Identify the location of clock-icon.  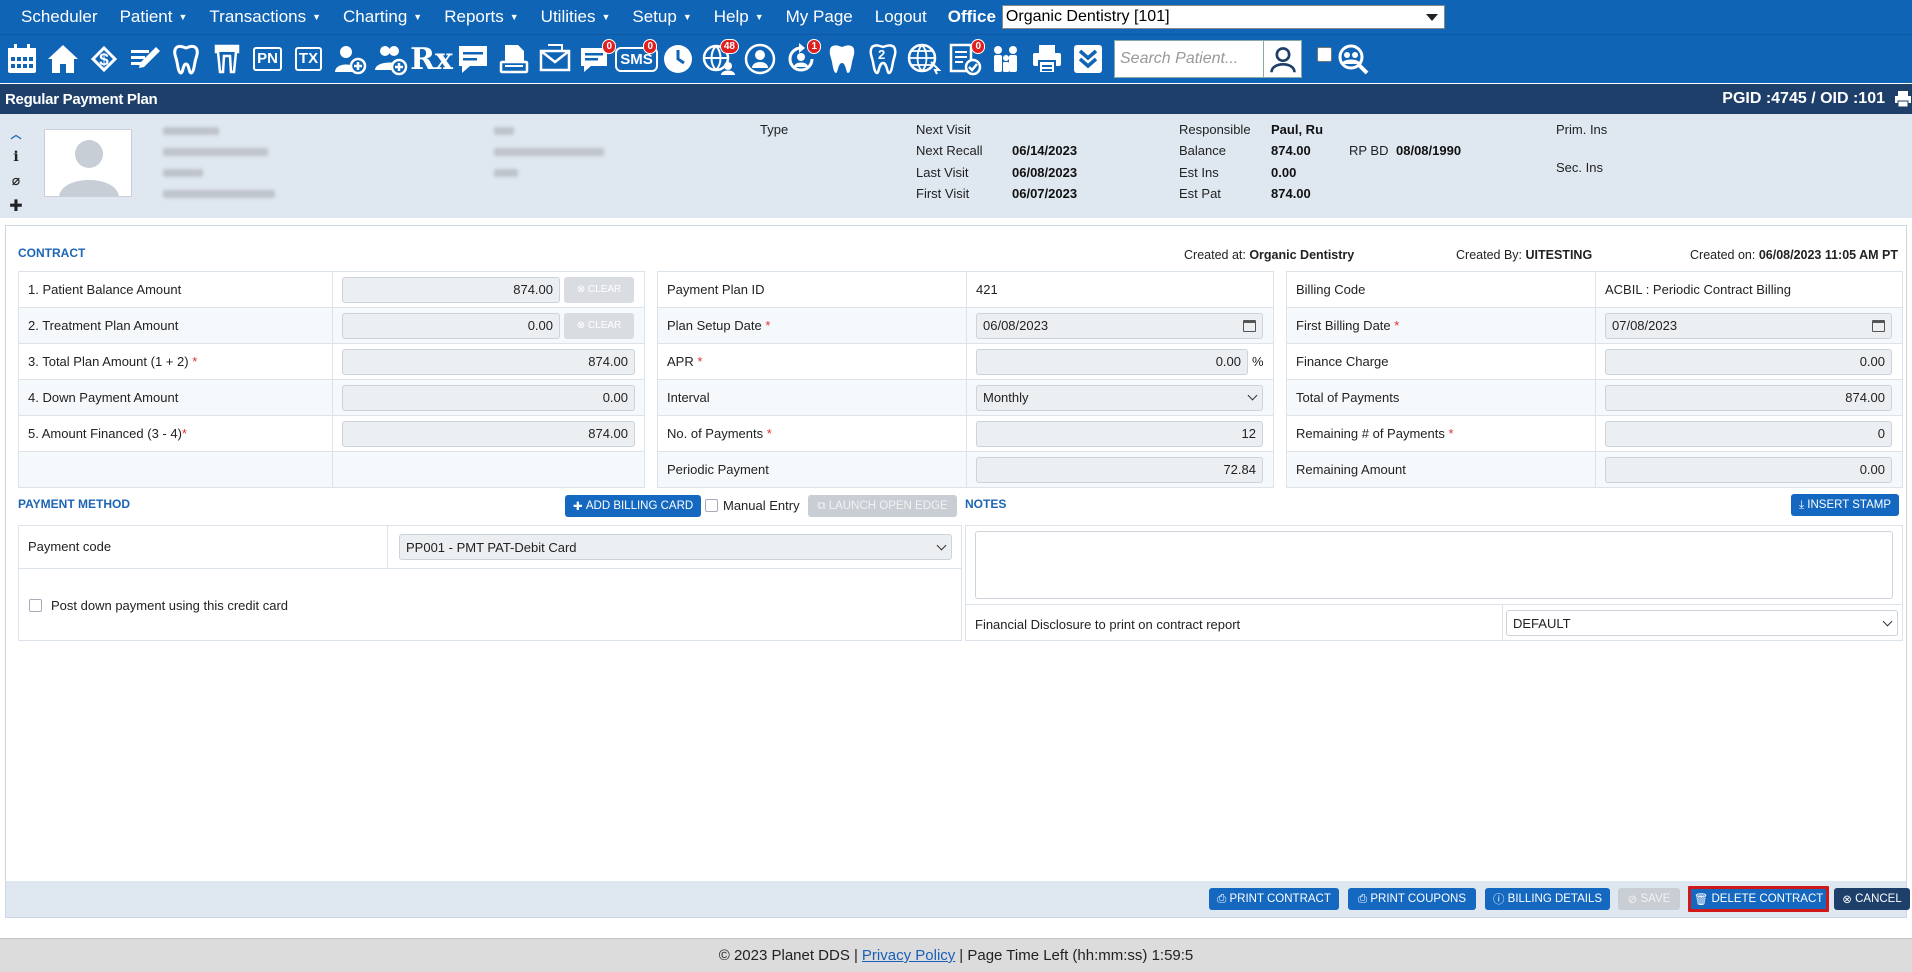
(677, 59).